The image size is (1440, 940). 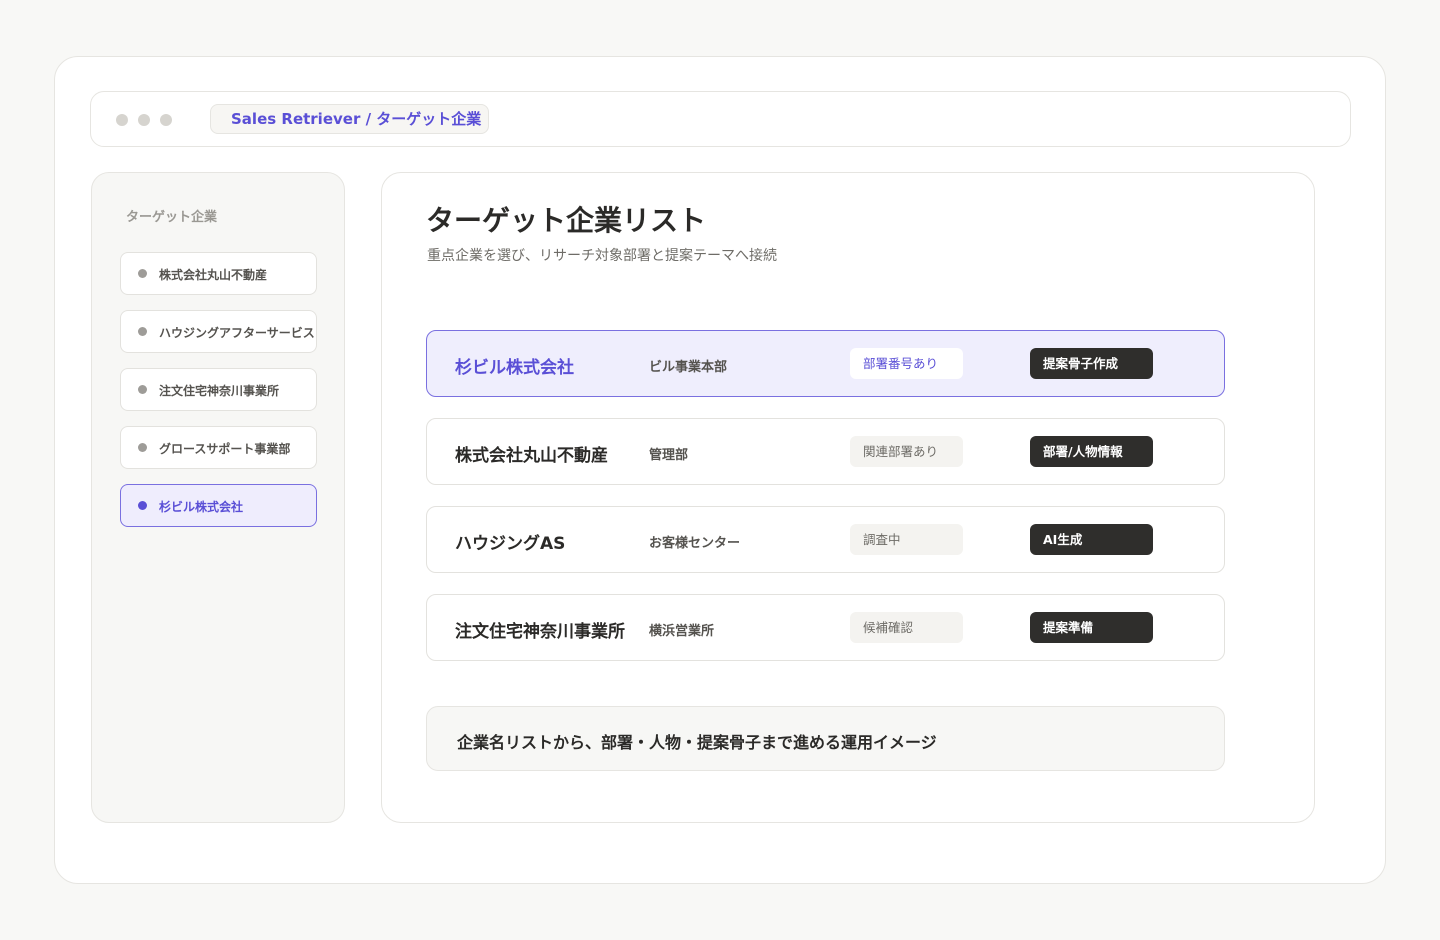 What do you see at coordinates (906, 539) in the screenshot?
I see `status-badge: 調査中` at bounding box center [906, 539].